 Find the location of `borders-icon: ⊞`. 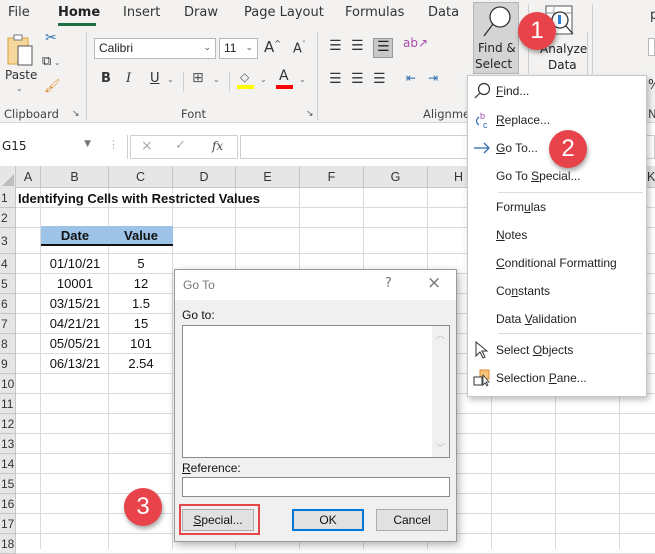

borders-icon: ⊞ is located at coordinates (198, 78).